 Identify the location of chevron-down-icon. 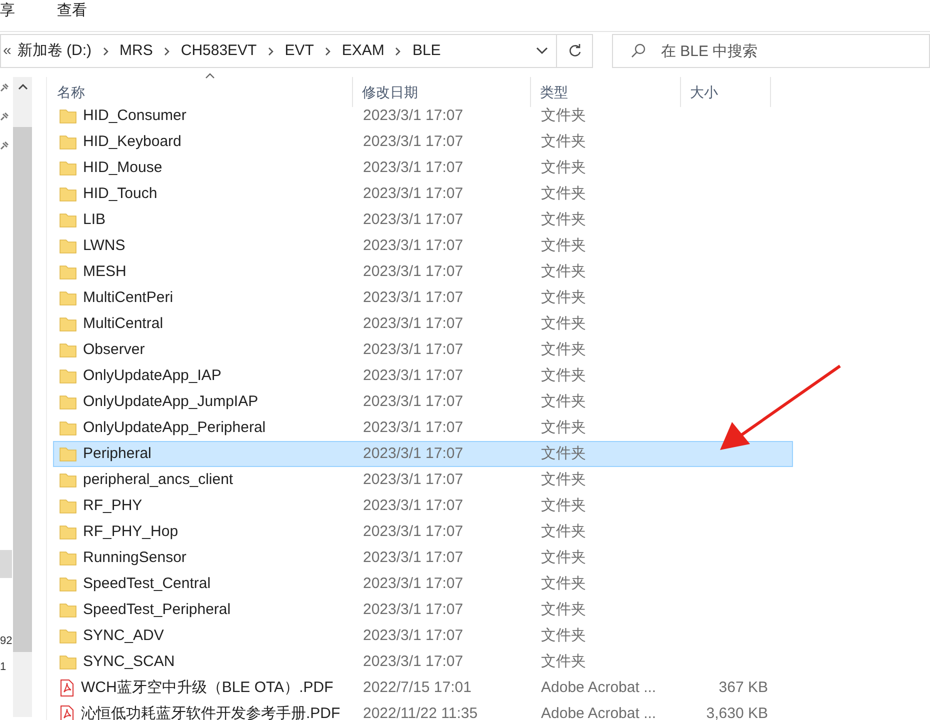
(542, 51).